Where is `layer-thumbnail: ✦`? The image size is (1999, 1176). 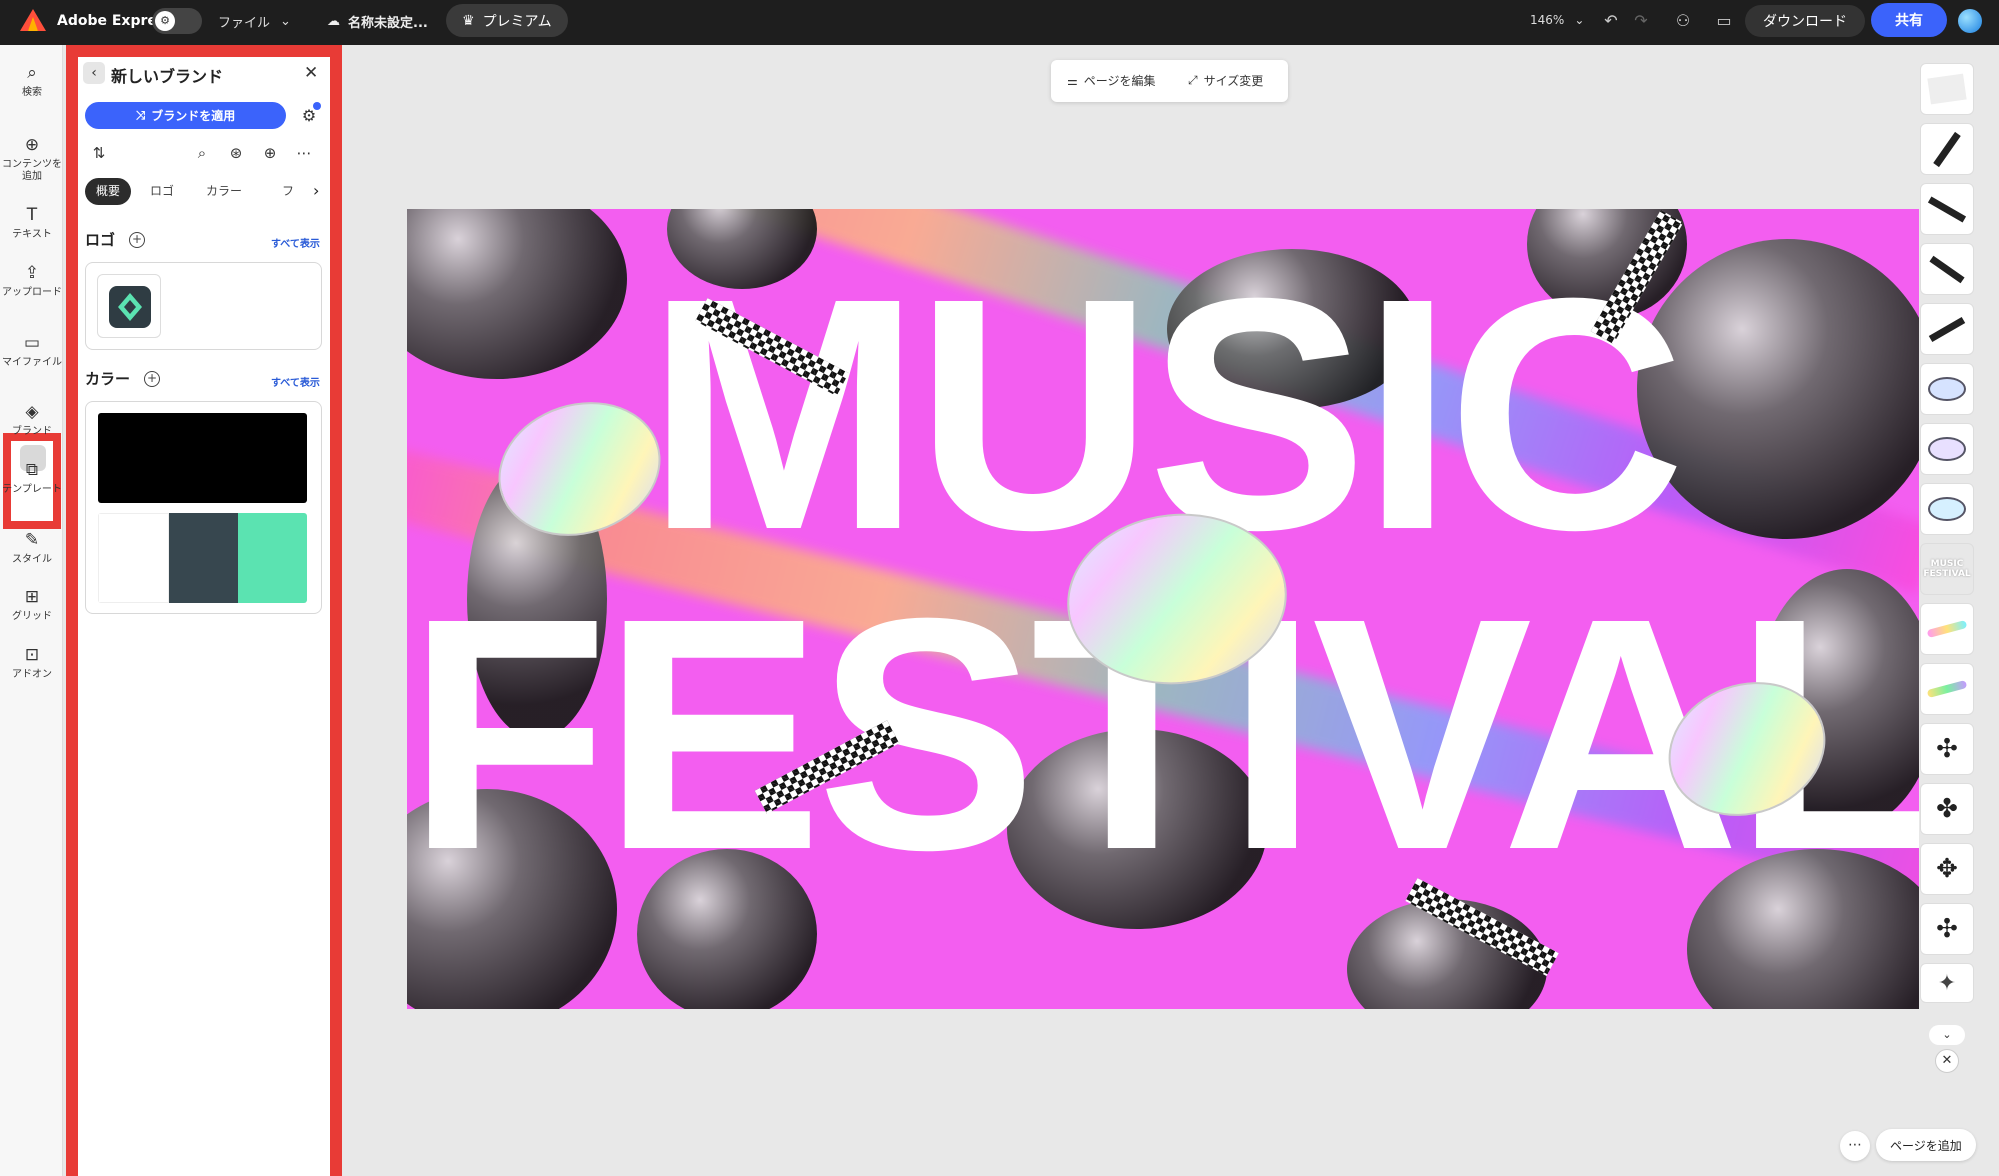
layer-thumbnail: ✦ is located at coordinates (1947, 983).